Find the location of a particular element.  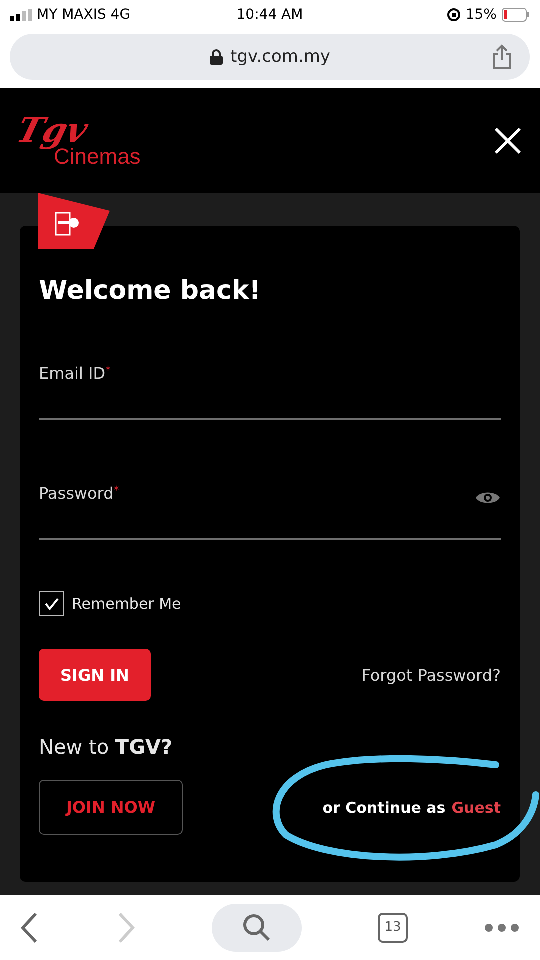

battery-icon is located at coordinates (516, 15).